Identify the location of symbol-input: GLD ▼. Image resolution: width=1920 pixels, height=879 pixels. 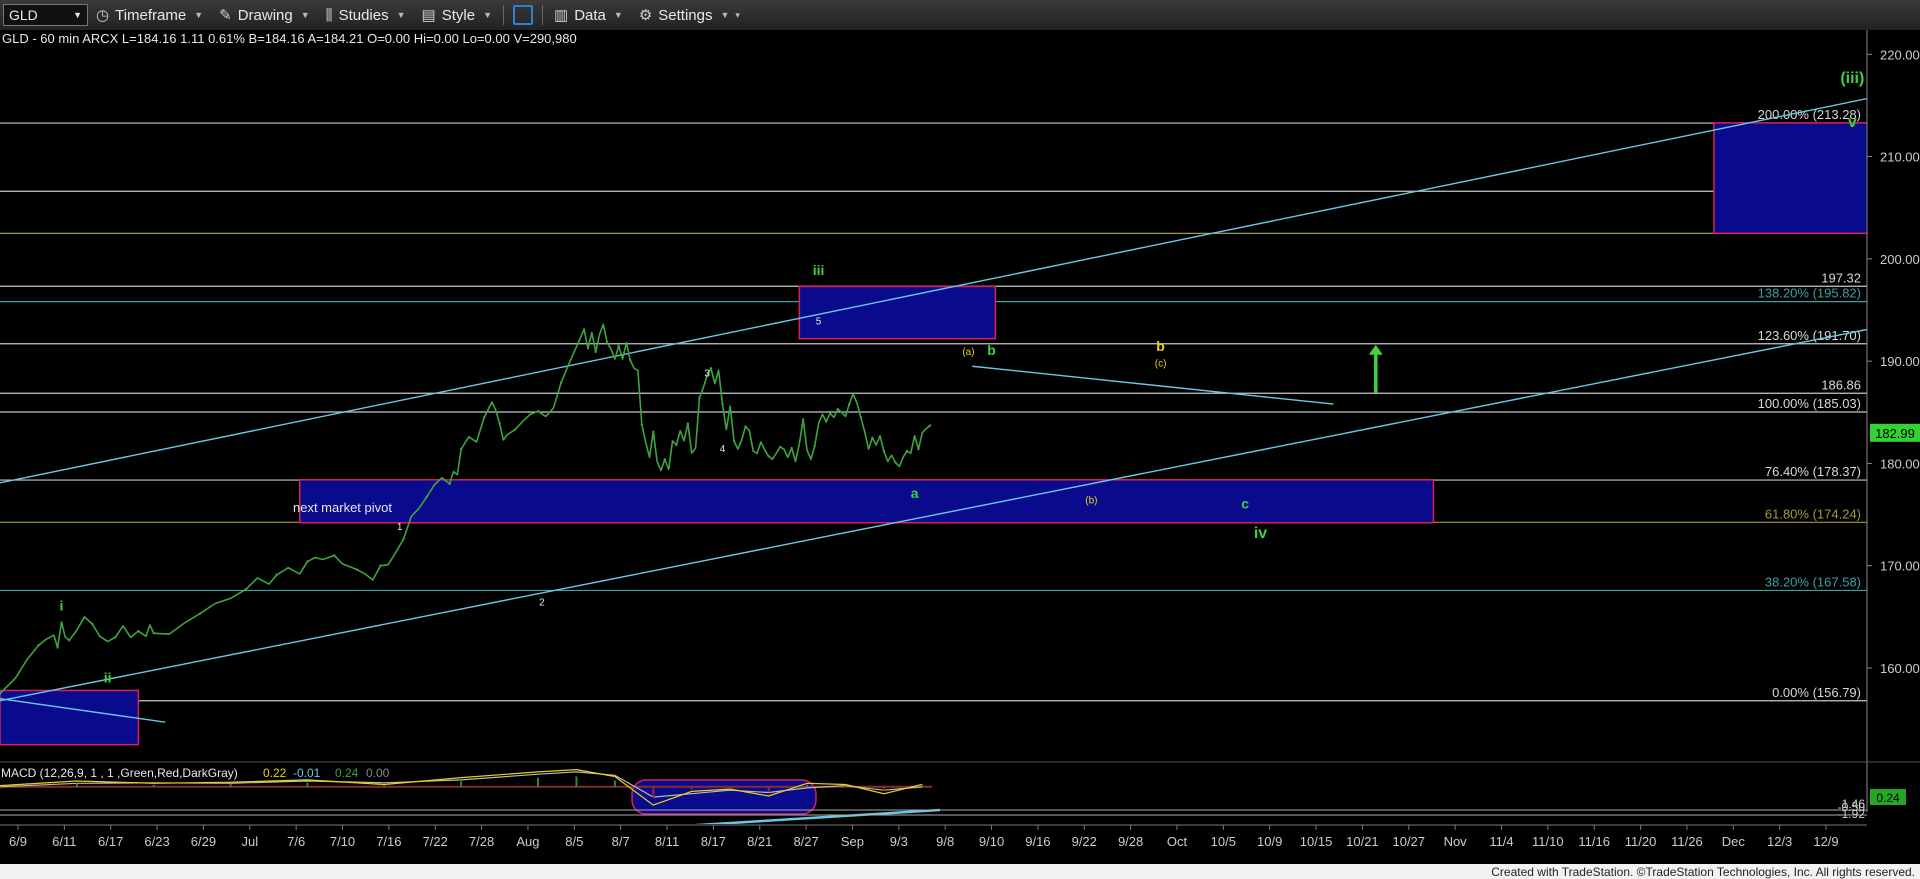
(45, 15).